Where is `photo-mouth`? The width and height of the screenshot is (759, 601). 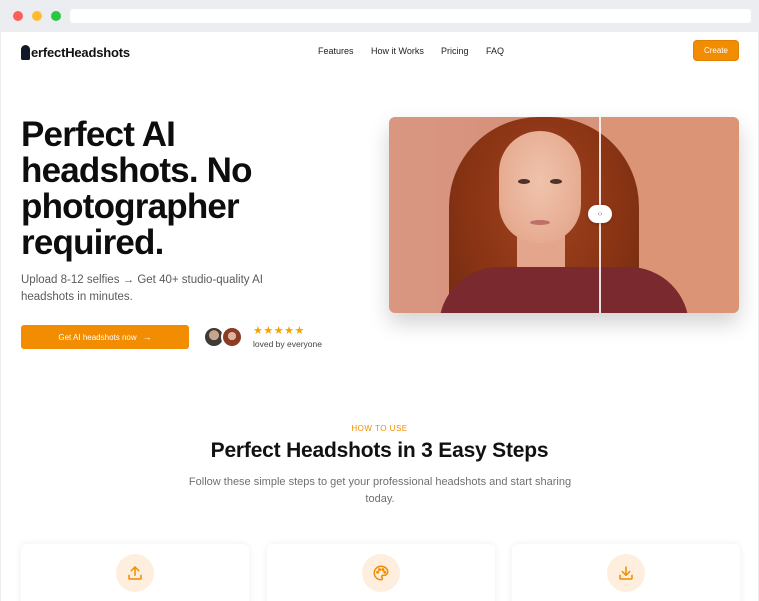
photo-mouth is located at coordinates (540, 222).